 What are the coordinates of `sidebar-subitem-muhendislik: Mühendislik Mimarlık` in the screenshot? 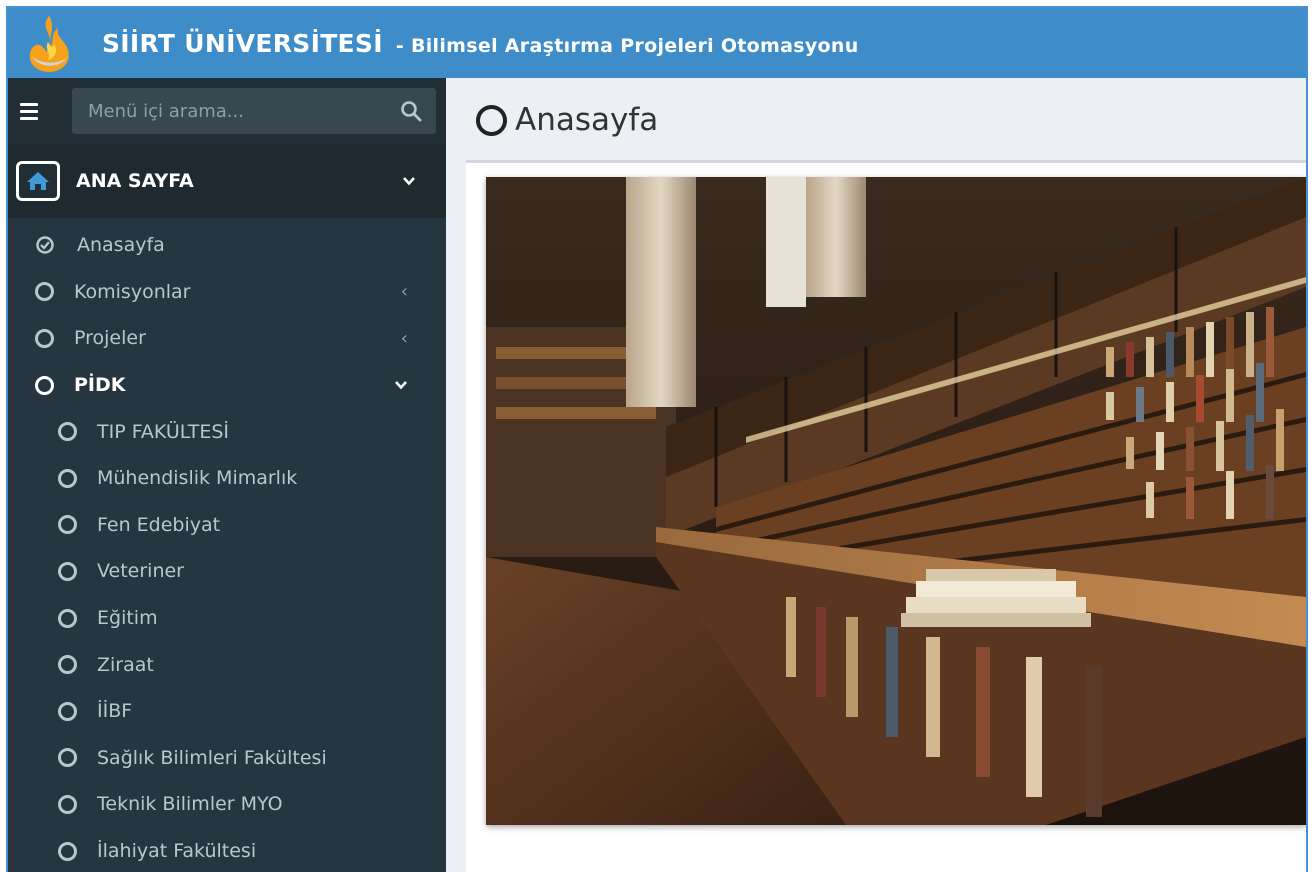 It's located at (227, 478).